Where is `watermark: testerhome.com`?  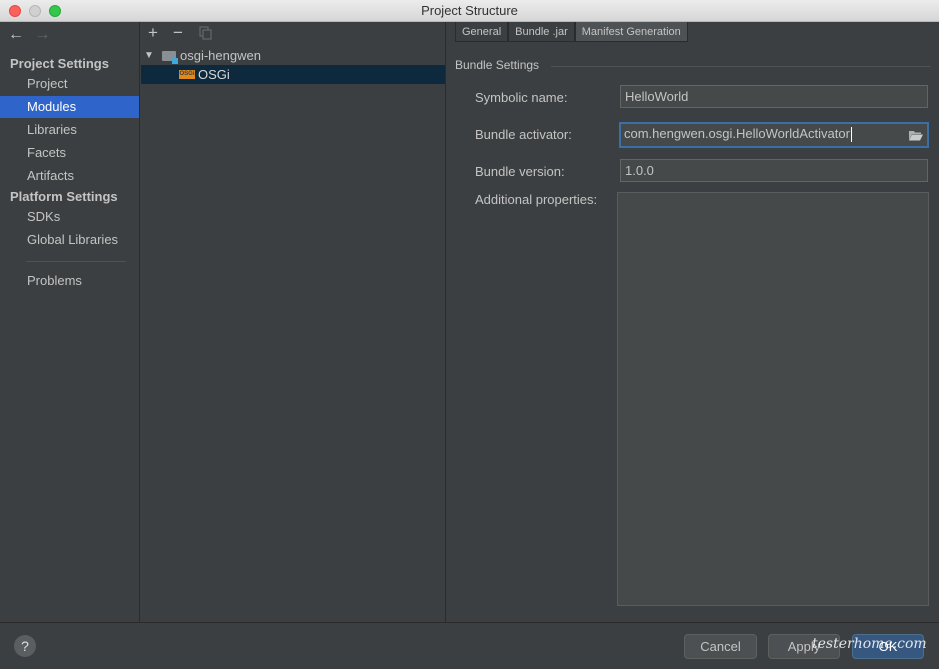
watermark: testerhome.com is located at coordinates (869, 644).